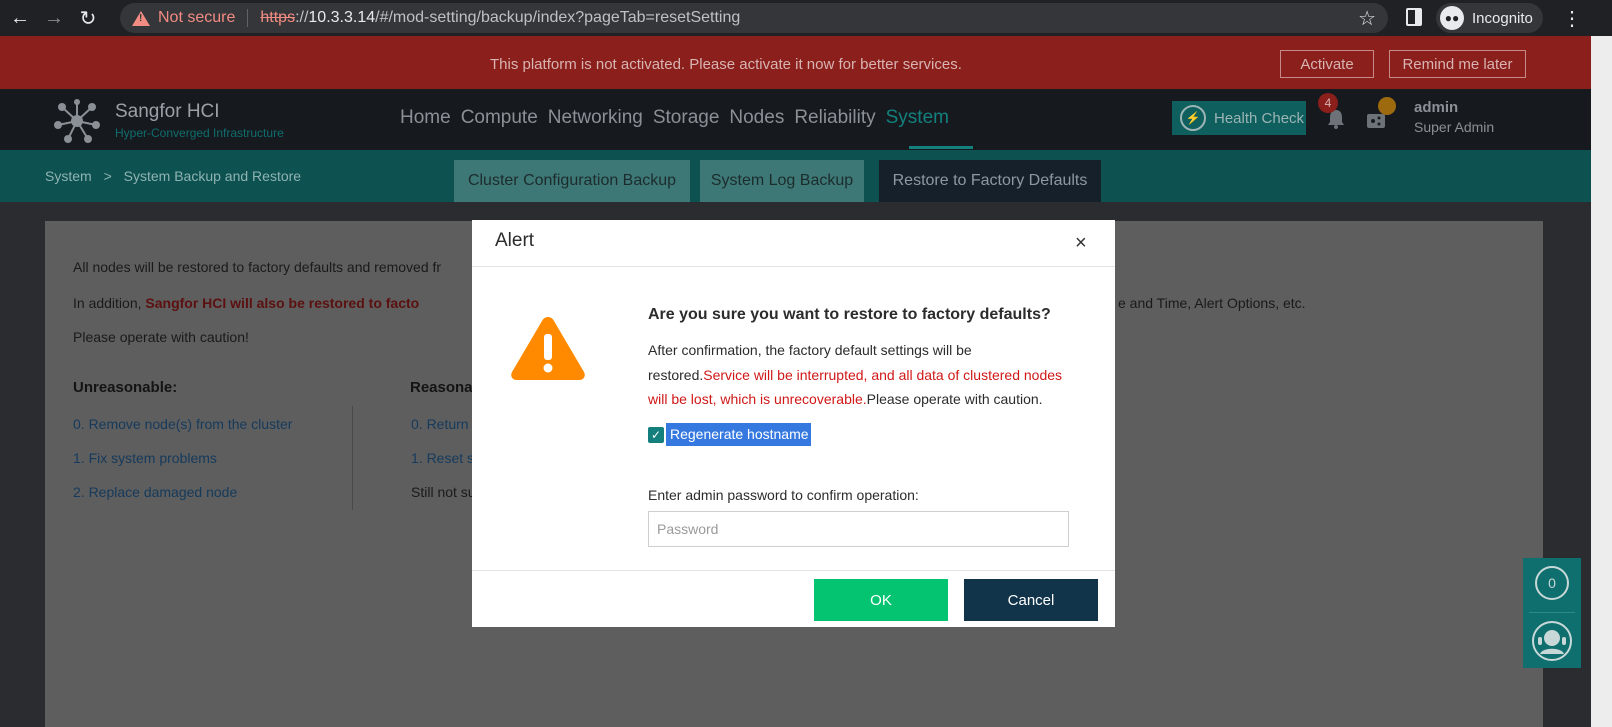 The width and height of the screenshot is (1612, 727). Describe the element at coordinates (881, 600) in the screenshot. I see `ok-button: OK` at that location.